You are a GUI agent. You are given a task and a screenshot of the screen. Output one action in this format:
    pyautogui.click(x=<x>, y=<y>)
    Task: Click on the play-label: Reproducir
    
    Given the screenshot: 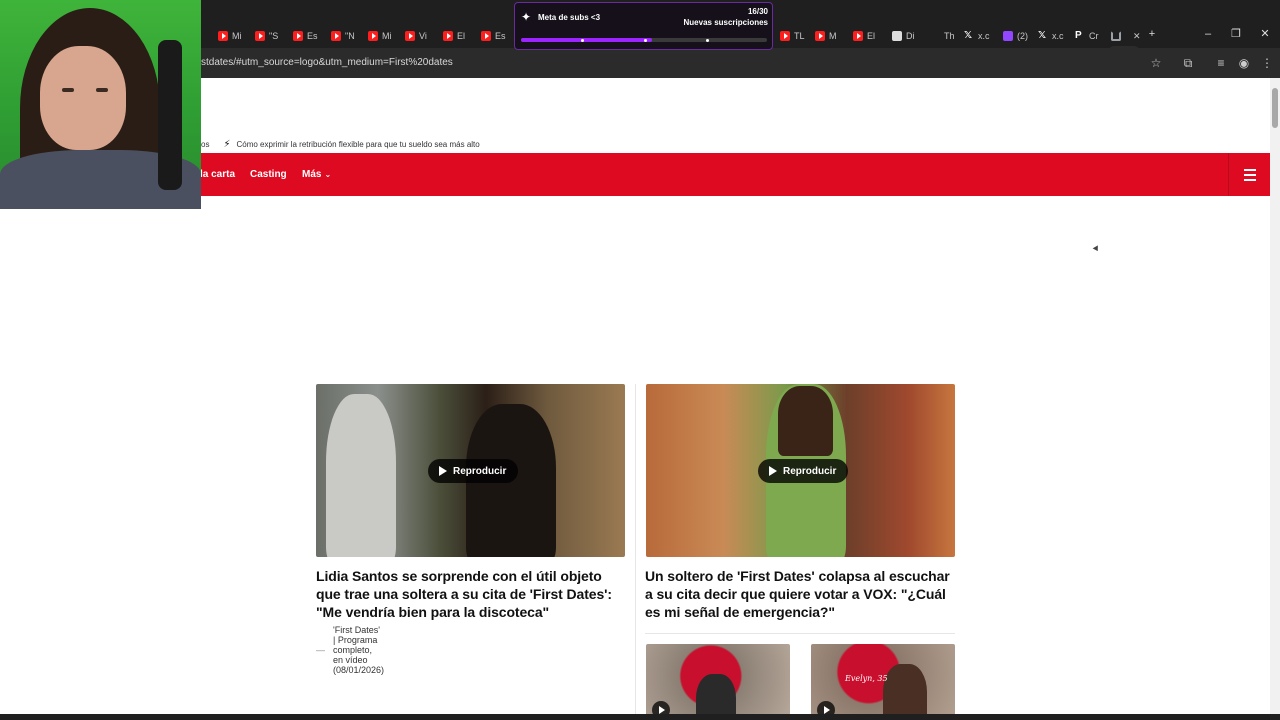 What is the action you would take?
    pyautogui.click(x=480, y=471)
    